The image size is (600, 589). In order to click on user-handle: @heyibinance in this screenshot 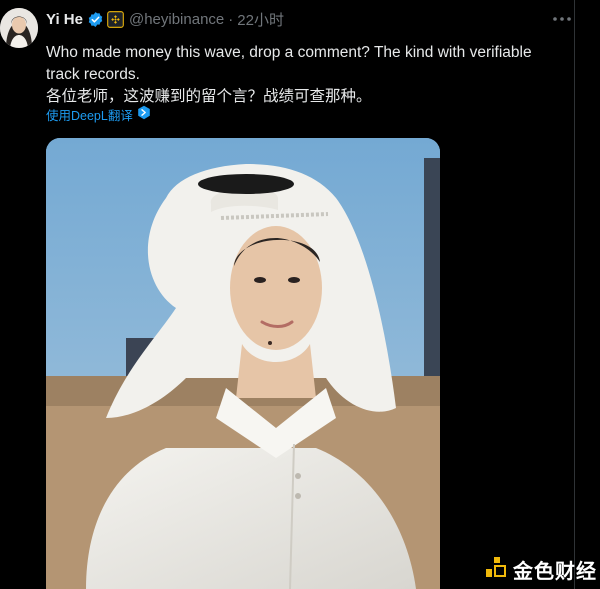, I will do `click(176, 19)`.